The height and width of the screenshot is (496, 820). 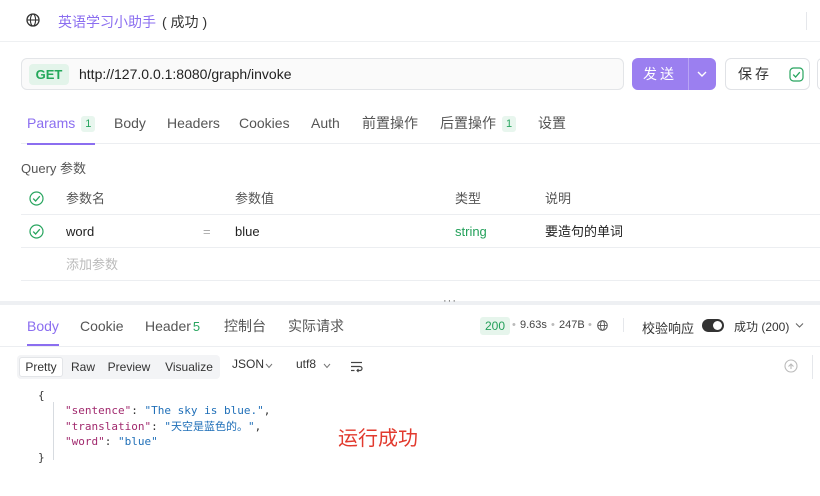 I want to click on url-bar: GET, so click(x=322, y=74).